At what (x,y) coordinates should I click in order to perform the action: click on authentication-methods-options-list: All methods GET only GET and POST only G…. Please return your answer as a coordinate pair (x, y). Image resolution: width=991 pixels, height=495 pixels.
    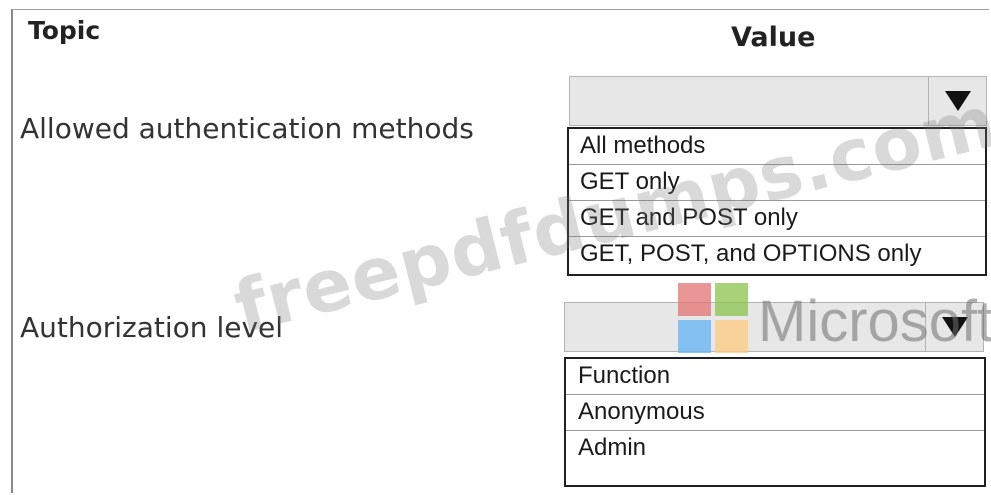
    Looking at the image, I should click on (777, 201).